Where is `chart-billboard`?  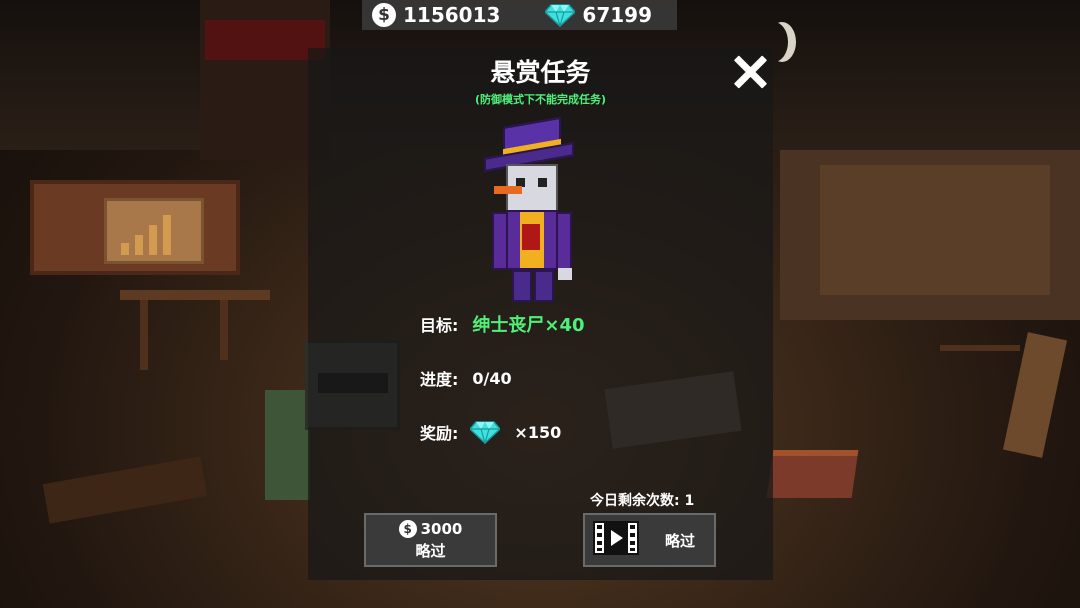
chart-billboard is located at coordinates (135, 227).